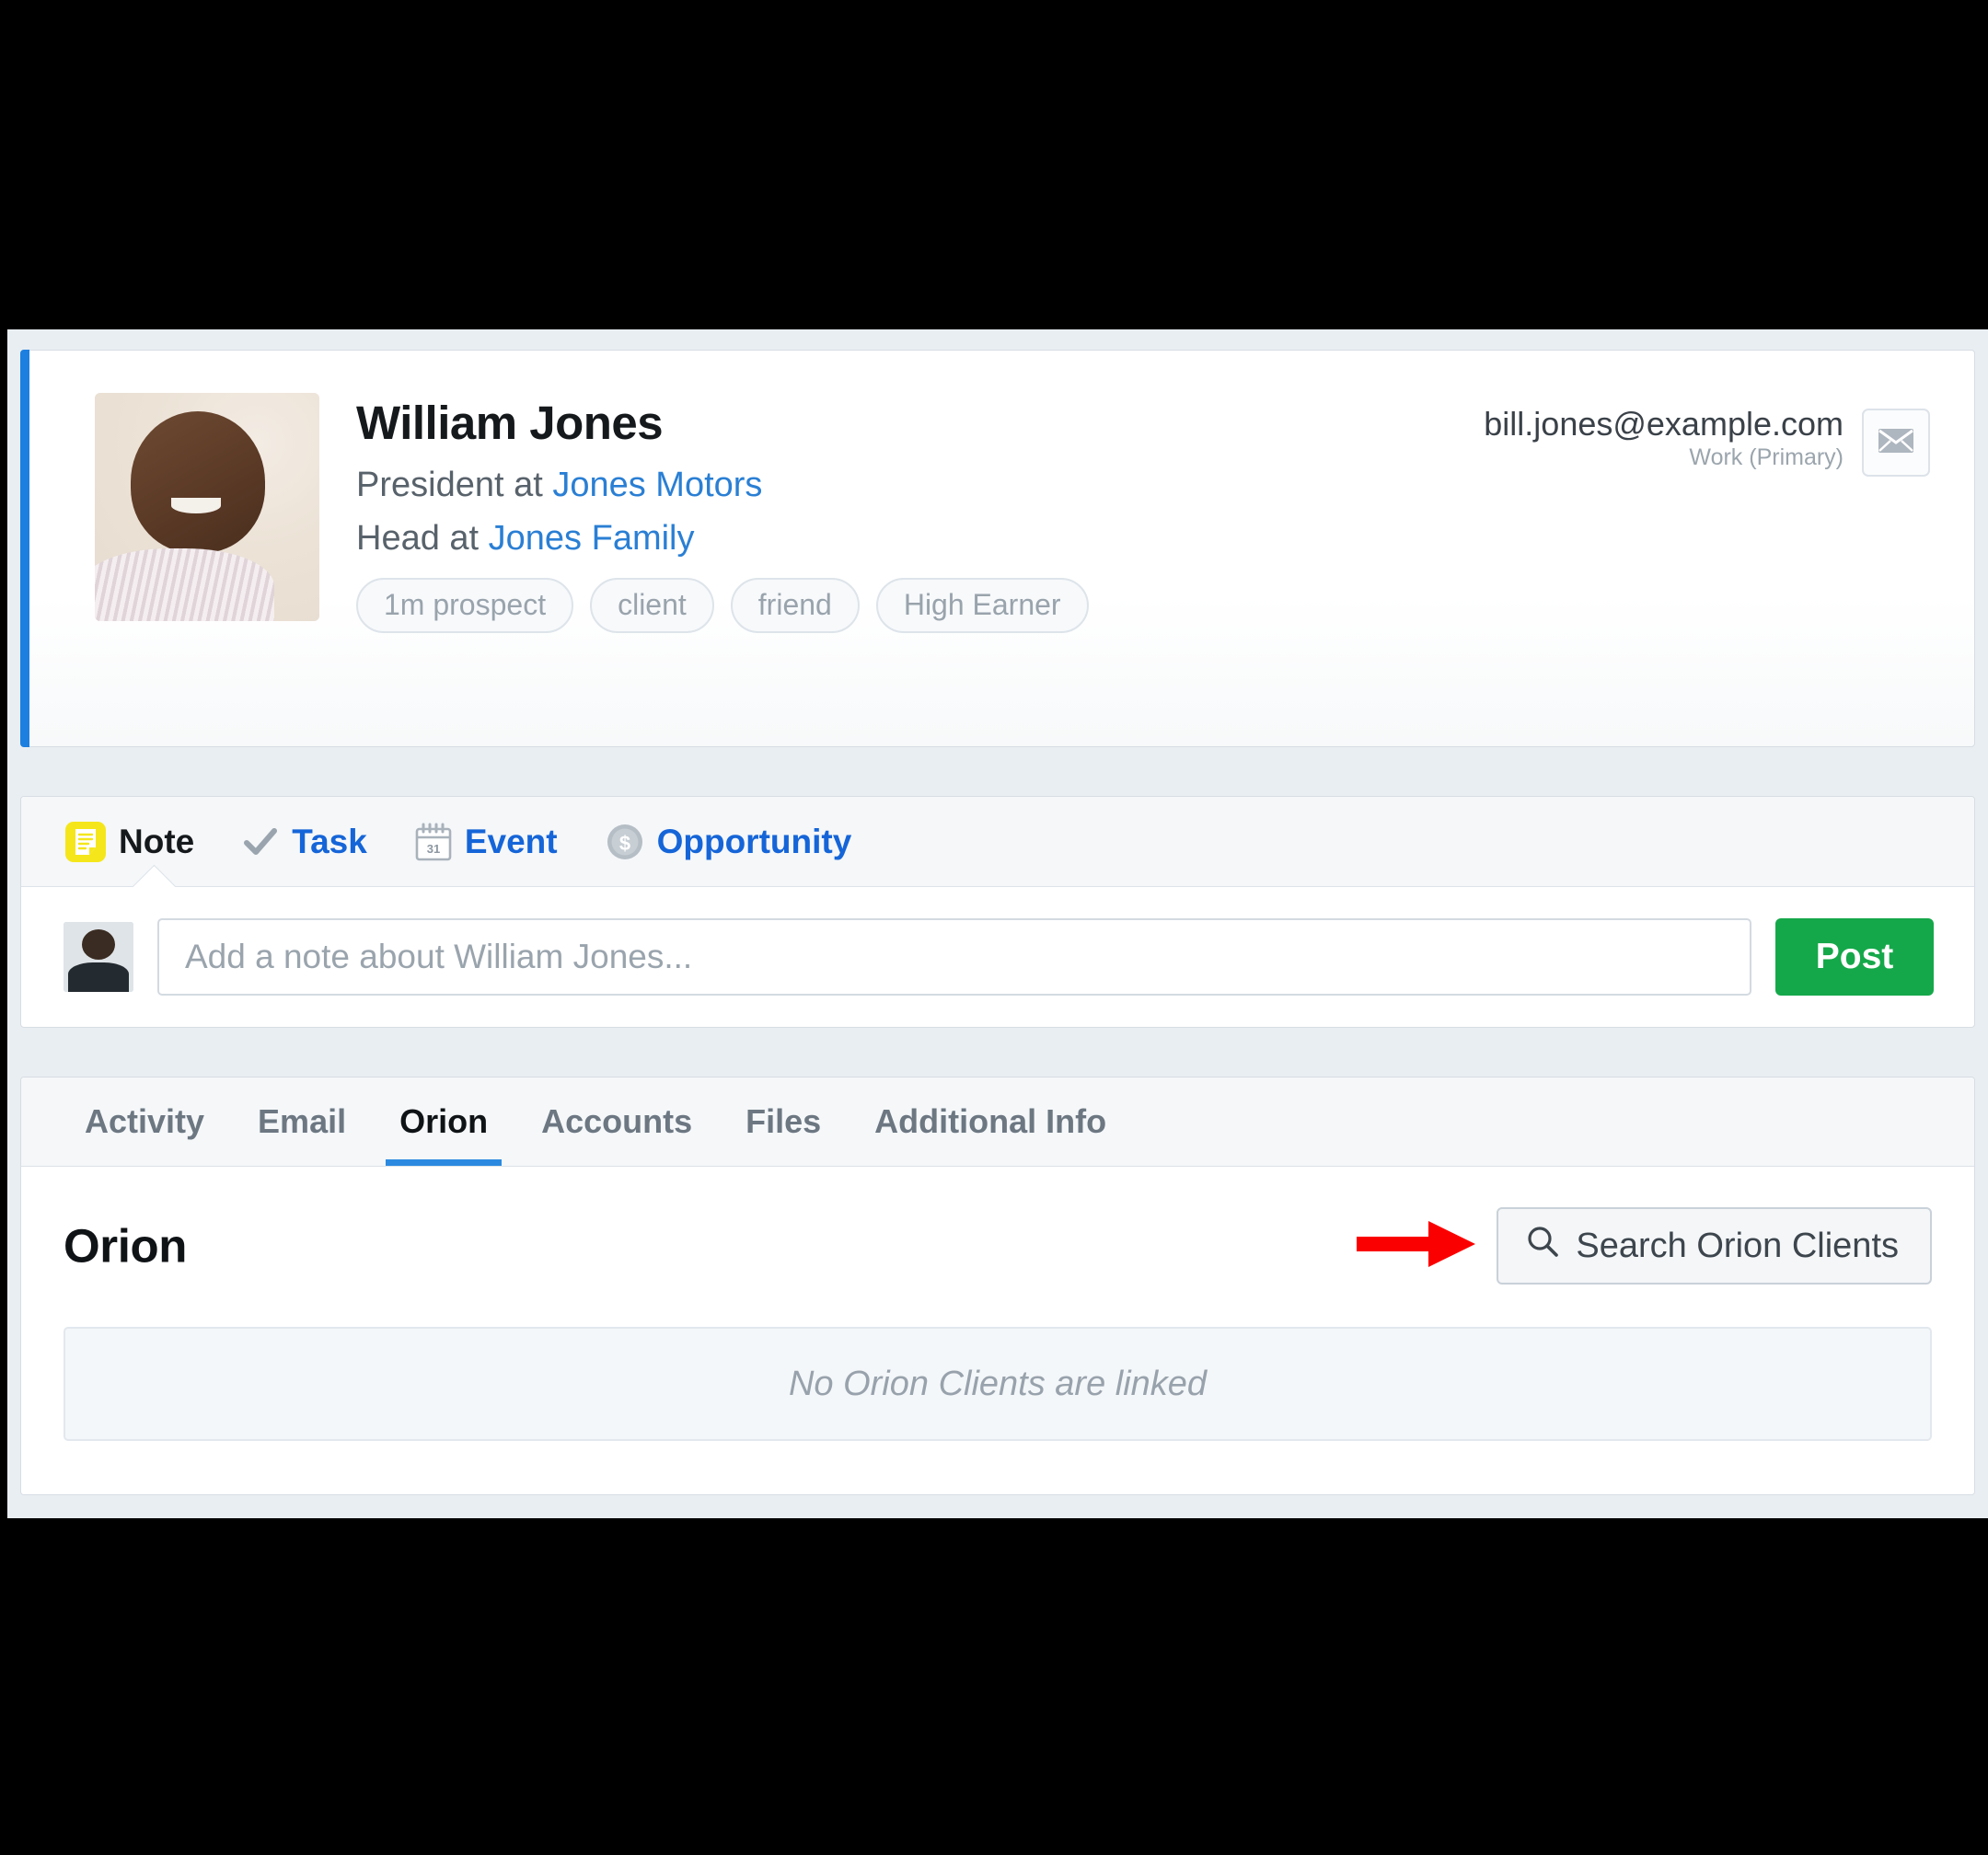 The height and width of the screenshot is (1855, 1988). What do you see at coordinates (260, 842) in the screenshot?
I see `check-icon` at bounding box center [260, 842].